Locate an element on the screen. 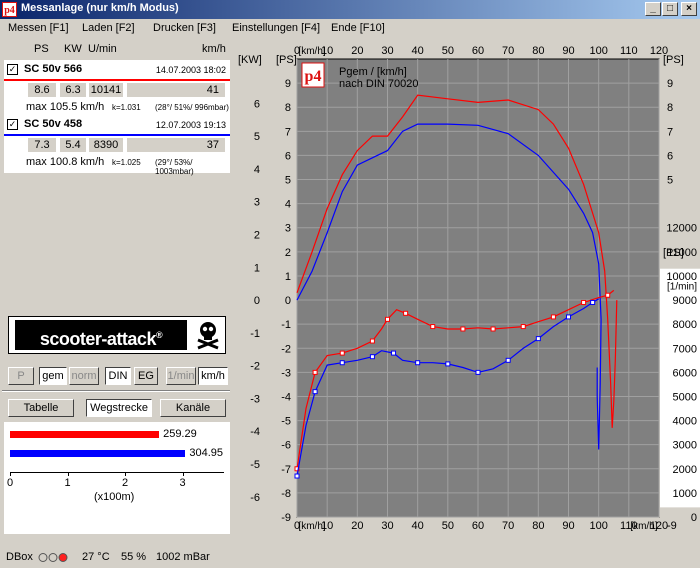 Image resolution: width=700 pixels, height=568 pixels. tab-kanaele: Kanäle is located at coordinates (193, 408).